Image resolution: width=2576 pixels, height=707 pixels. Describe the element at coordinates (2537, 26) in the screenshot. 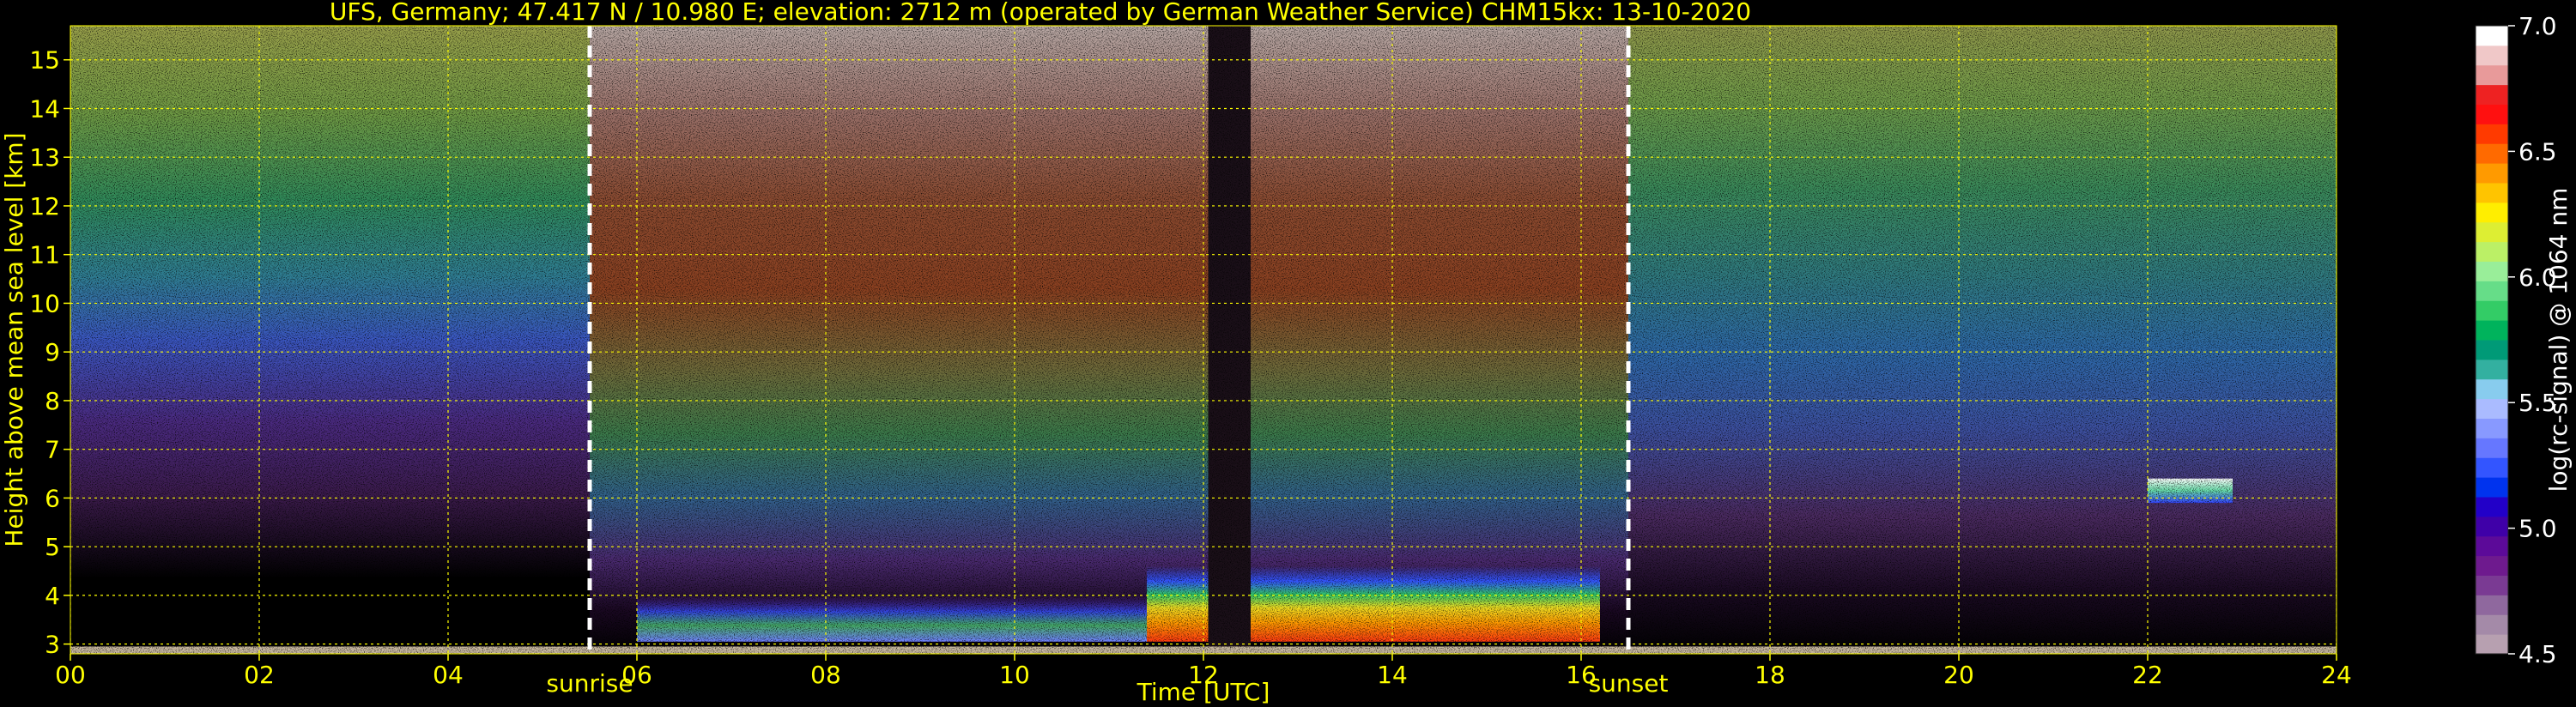

I see `colorbar-tick-label: 7.0` at that location.